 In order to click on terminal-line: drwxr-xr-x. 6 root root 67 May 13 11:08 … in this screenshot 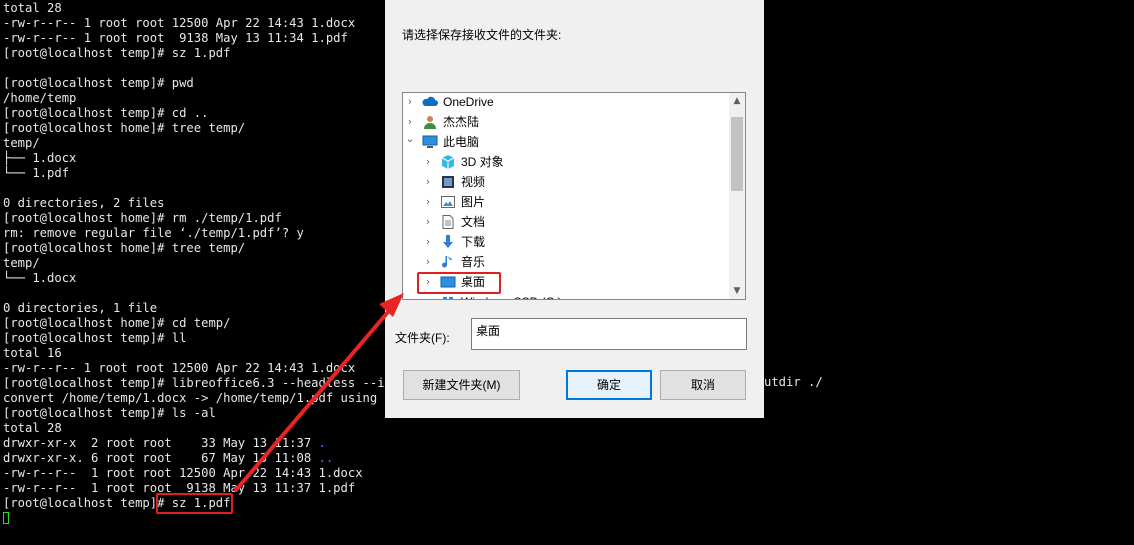, I will do `click(168, 458)`.